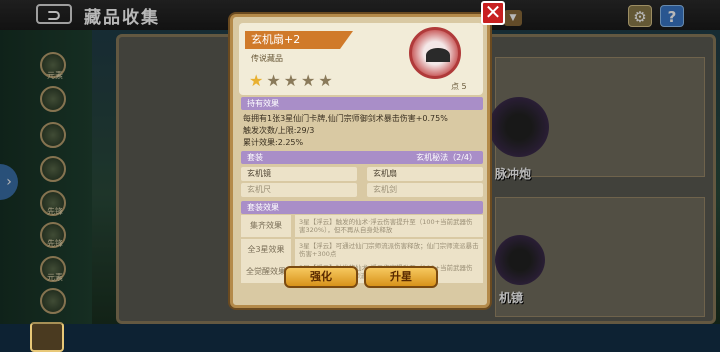 This screenshot has width=720, height=352. Describe the element at coordinates (389, 250) in the screenshot. I see `effect-desc: 3星【浮云】可通过仙门宗师流派伤害释放；仙门宗师流派暴击伤害+300点` at that location.